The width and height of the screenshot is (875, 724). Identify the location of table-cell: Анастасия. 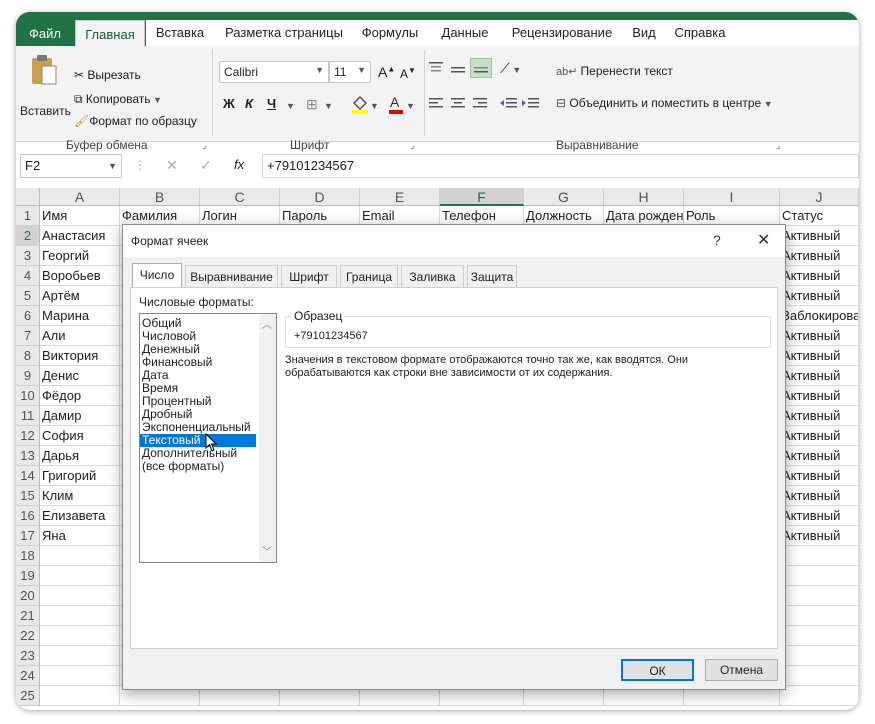
(80, 236).